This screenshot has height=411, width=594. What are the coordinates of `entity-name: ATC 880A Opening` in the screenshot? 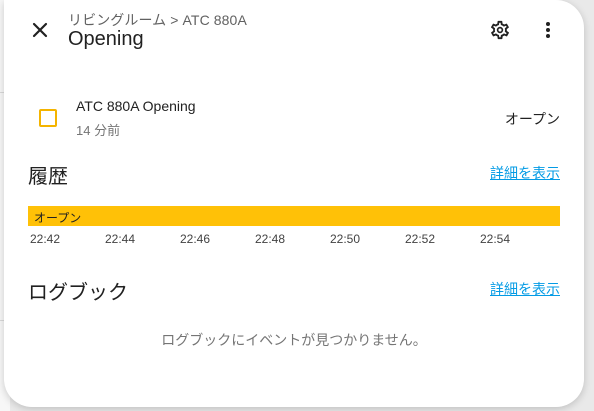 It's located at (136, 106).